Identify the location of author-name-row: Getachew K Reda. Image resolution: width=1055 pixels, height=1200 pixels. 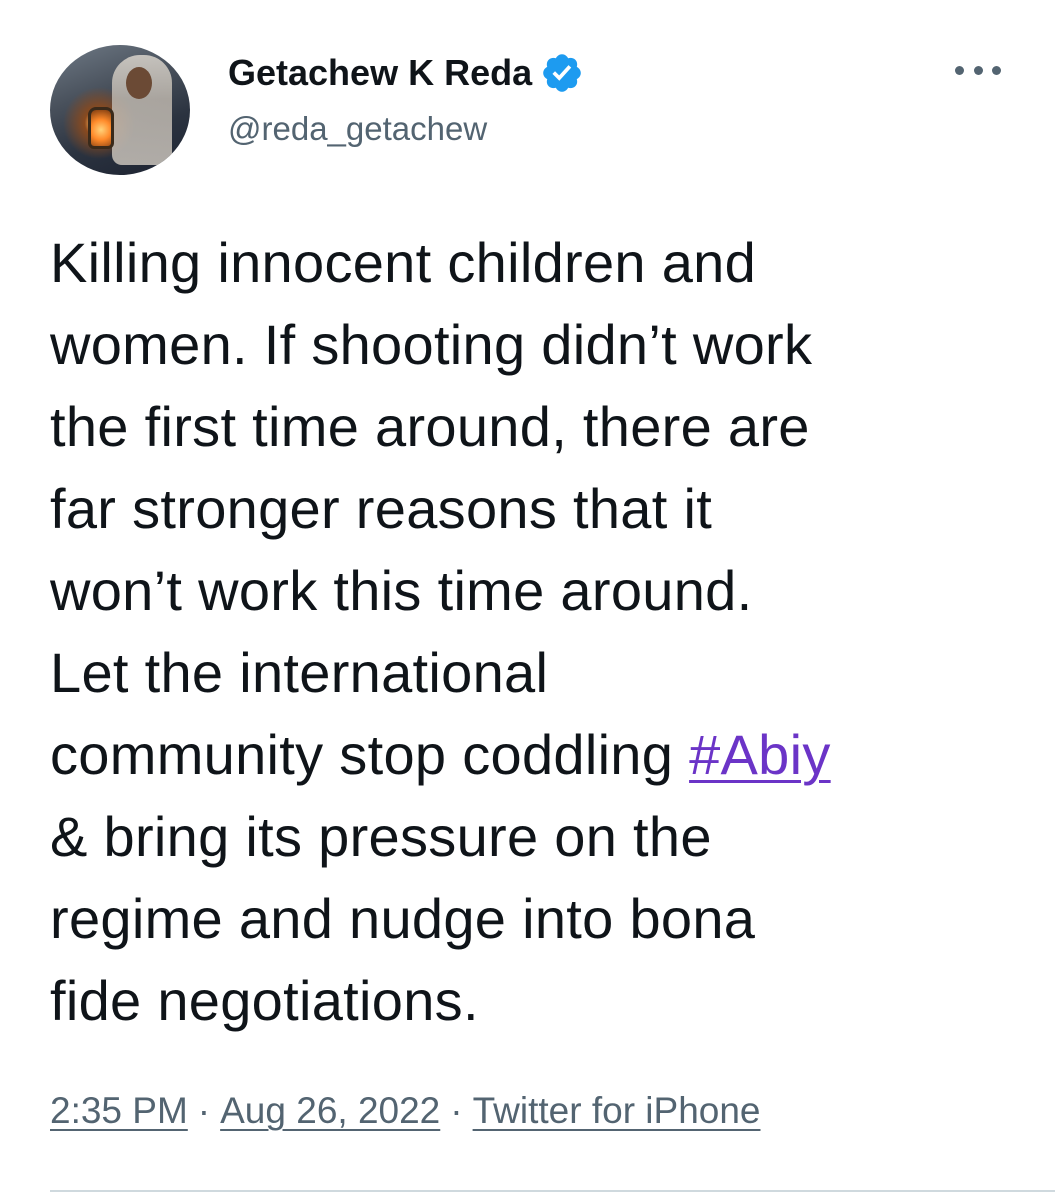
(406, 73).